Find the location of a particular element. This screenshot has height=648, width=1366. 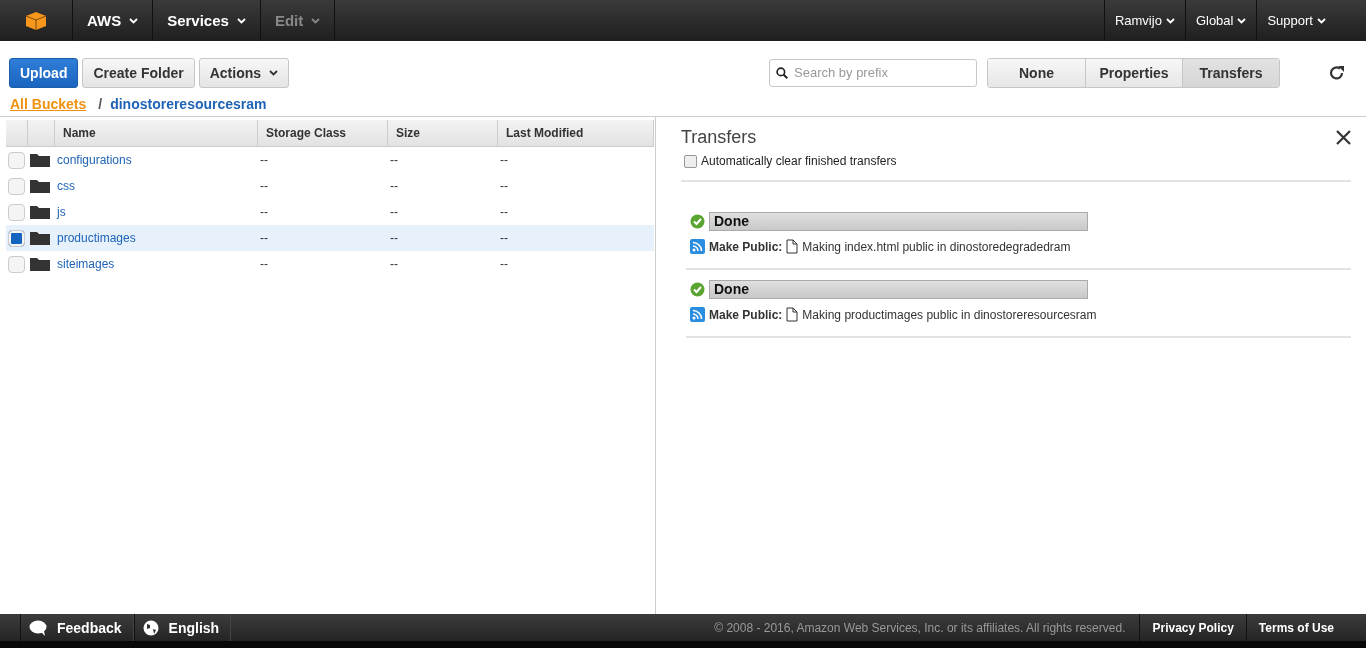

close-button is located at coordinates (1343, 137).